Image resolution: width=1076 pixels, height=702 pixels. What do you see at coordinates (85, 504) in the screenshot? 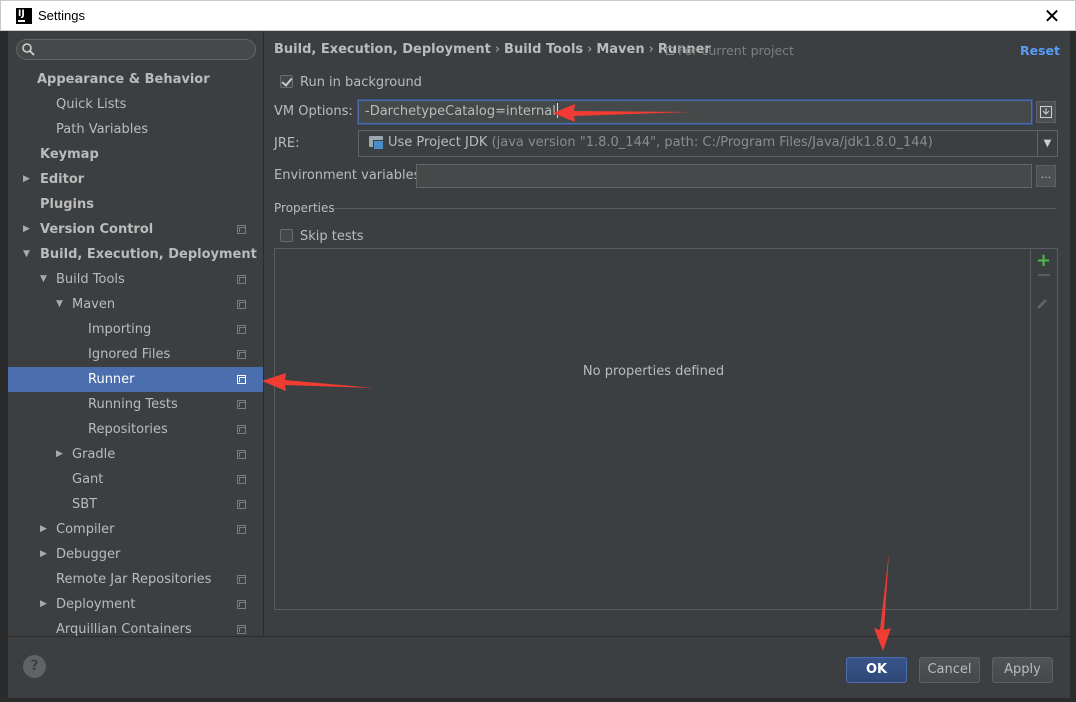
I see `tree-item-label: SBT` at bounding box center [85, 504].